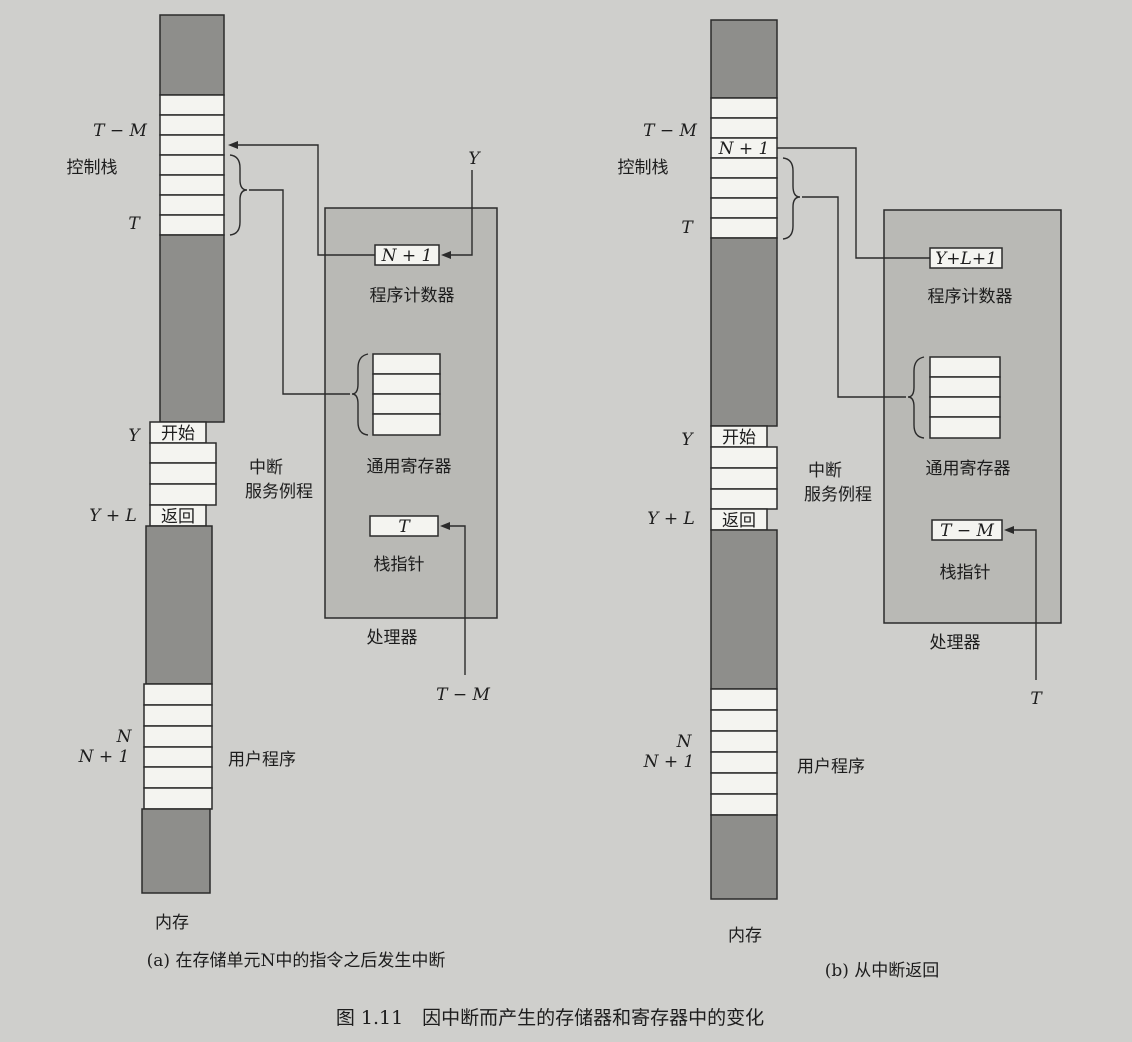  Describe the element at coordinates (882, 971) in the screenshot. I see `caption-b: (b) 从中断返回` at that location.